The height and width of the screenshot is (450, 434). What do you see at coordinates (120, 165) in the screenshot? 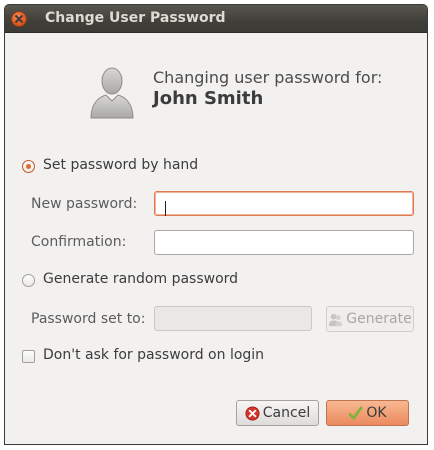
I see `set-by-hand-label: Set password by hand` at bounding box center [120, 165].